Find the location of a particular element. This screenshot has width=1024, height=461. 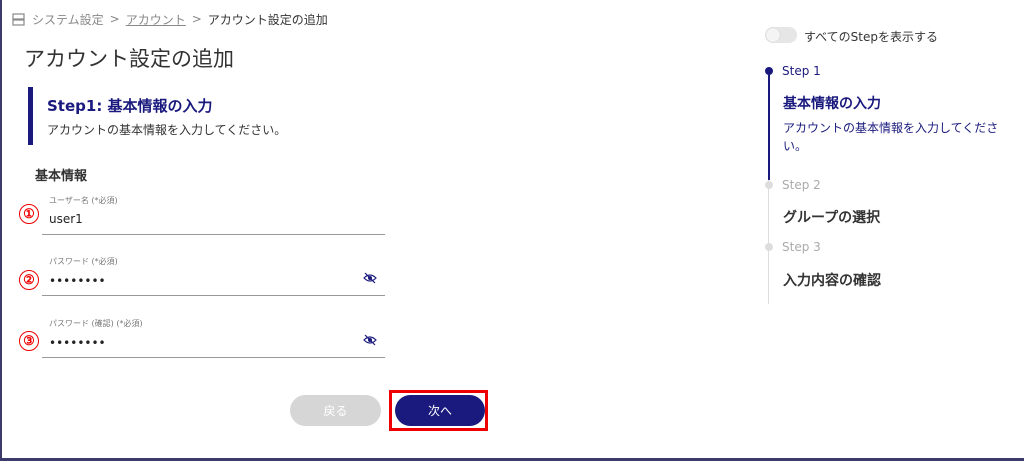

back-button: 戻る is located at coordinates (335, 410).